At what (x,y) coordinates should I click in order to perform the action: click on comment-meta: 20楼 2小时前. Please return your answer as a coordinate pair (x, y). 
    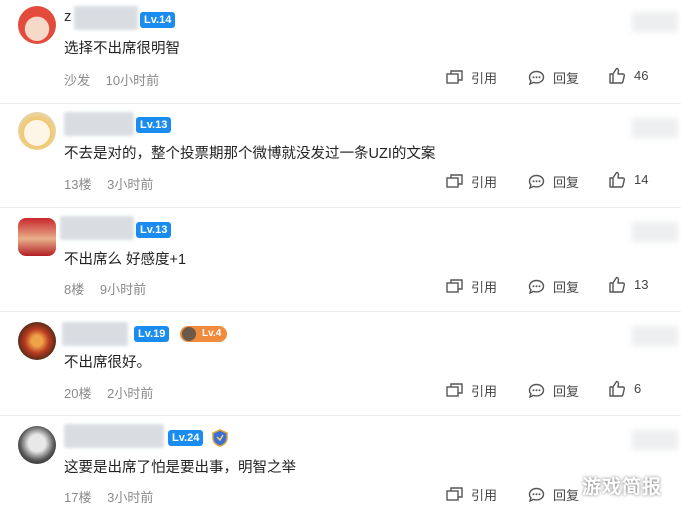
    Looking at the image, I should click on (108, 392).